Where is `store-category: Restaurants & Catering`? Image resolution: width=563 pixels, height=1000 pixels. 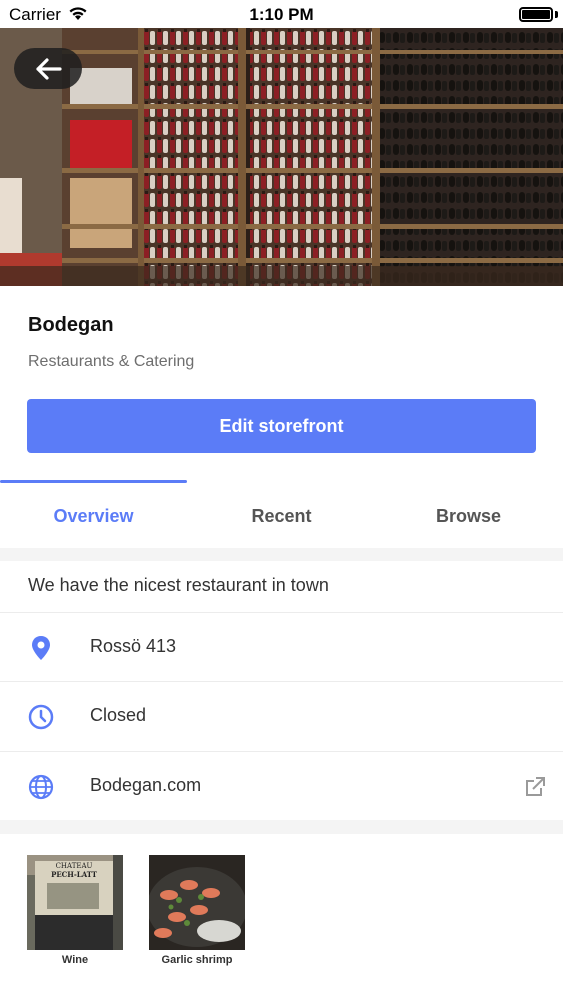
store-category: Restaurants & Catering is located at coordinates (111, 361).